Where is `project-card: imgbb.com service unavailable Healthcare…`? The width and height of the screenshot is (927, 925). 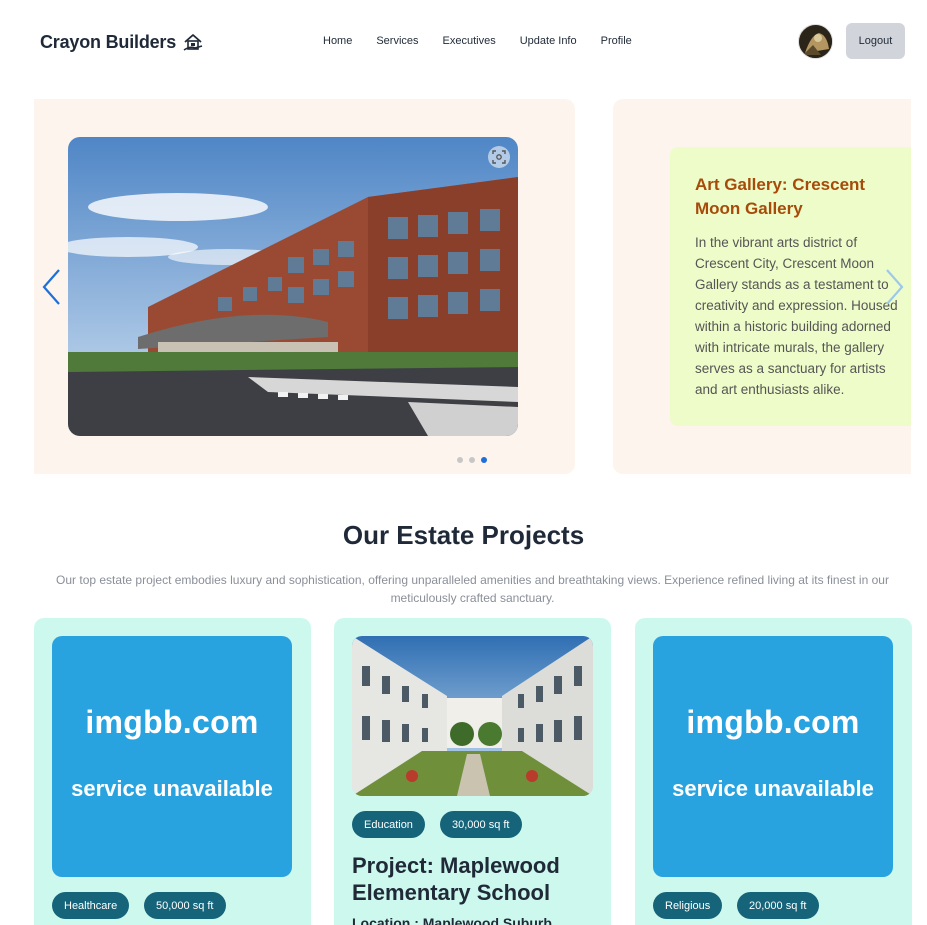
project-card: imgbb.com service unavailable Healthcare… is located at coordinates (172, 771).